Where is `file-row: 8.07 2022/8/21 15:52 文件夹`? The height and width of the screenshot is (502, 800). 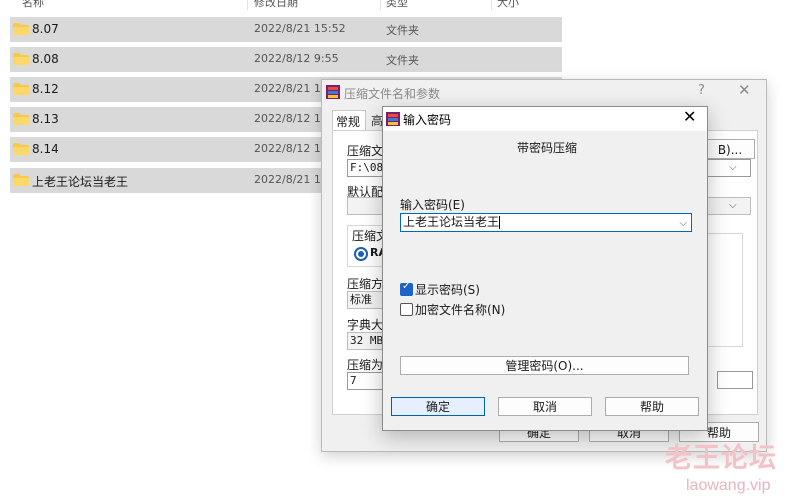 file-row: 8.07 2022/8/21 15:52 文件夹 is located at coordinates (286, 29).